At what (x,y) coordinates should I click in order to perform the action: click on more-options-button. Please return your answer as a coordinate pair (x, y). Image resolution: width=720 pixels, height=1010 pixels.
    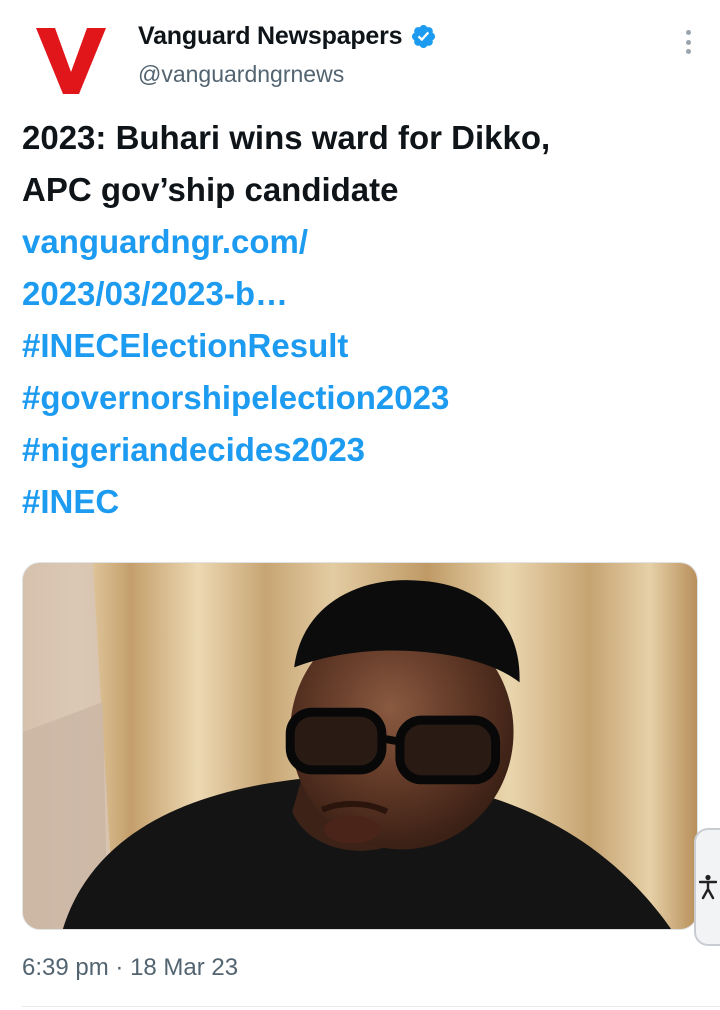
    Looking at the image, I should click on (688, 42).